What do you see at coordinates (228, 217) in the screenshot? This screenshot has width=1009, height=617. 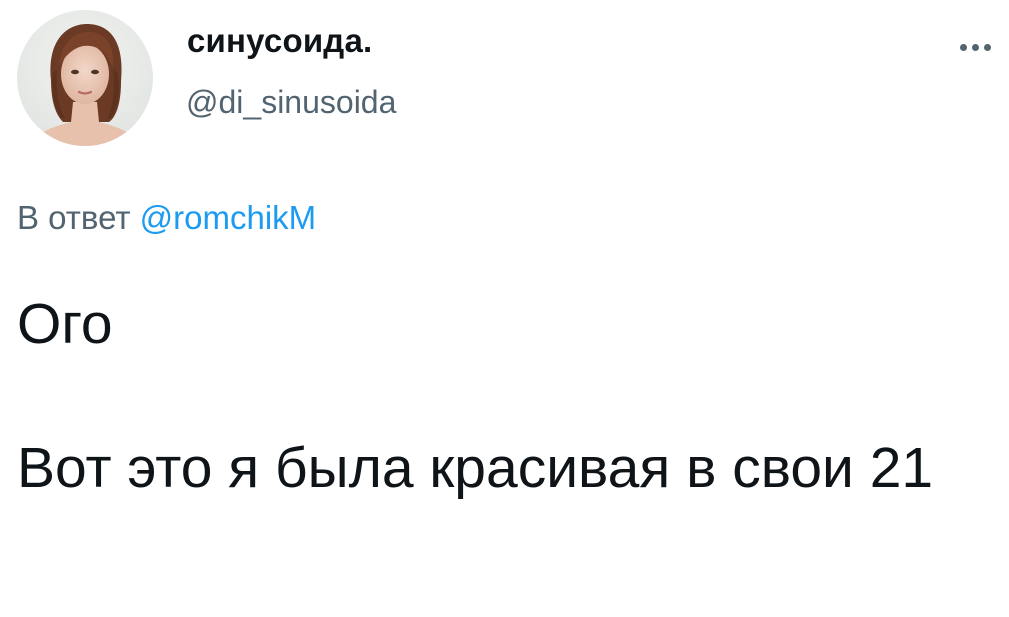 I see `reply-mention-link: @romchikM` at bounding box center [228, 217].